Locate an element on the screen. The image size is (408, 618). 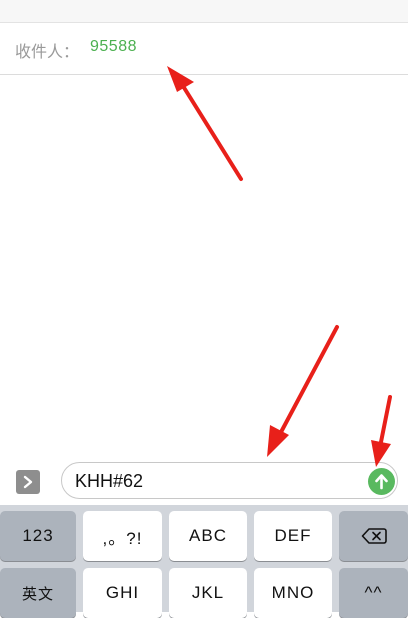
key-emoticon: ^^ is located at coordinates (373, 593).